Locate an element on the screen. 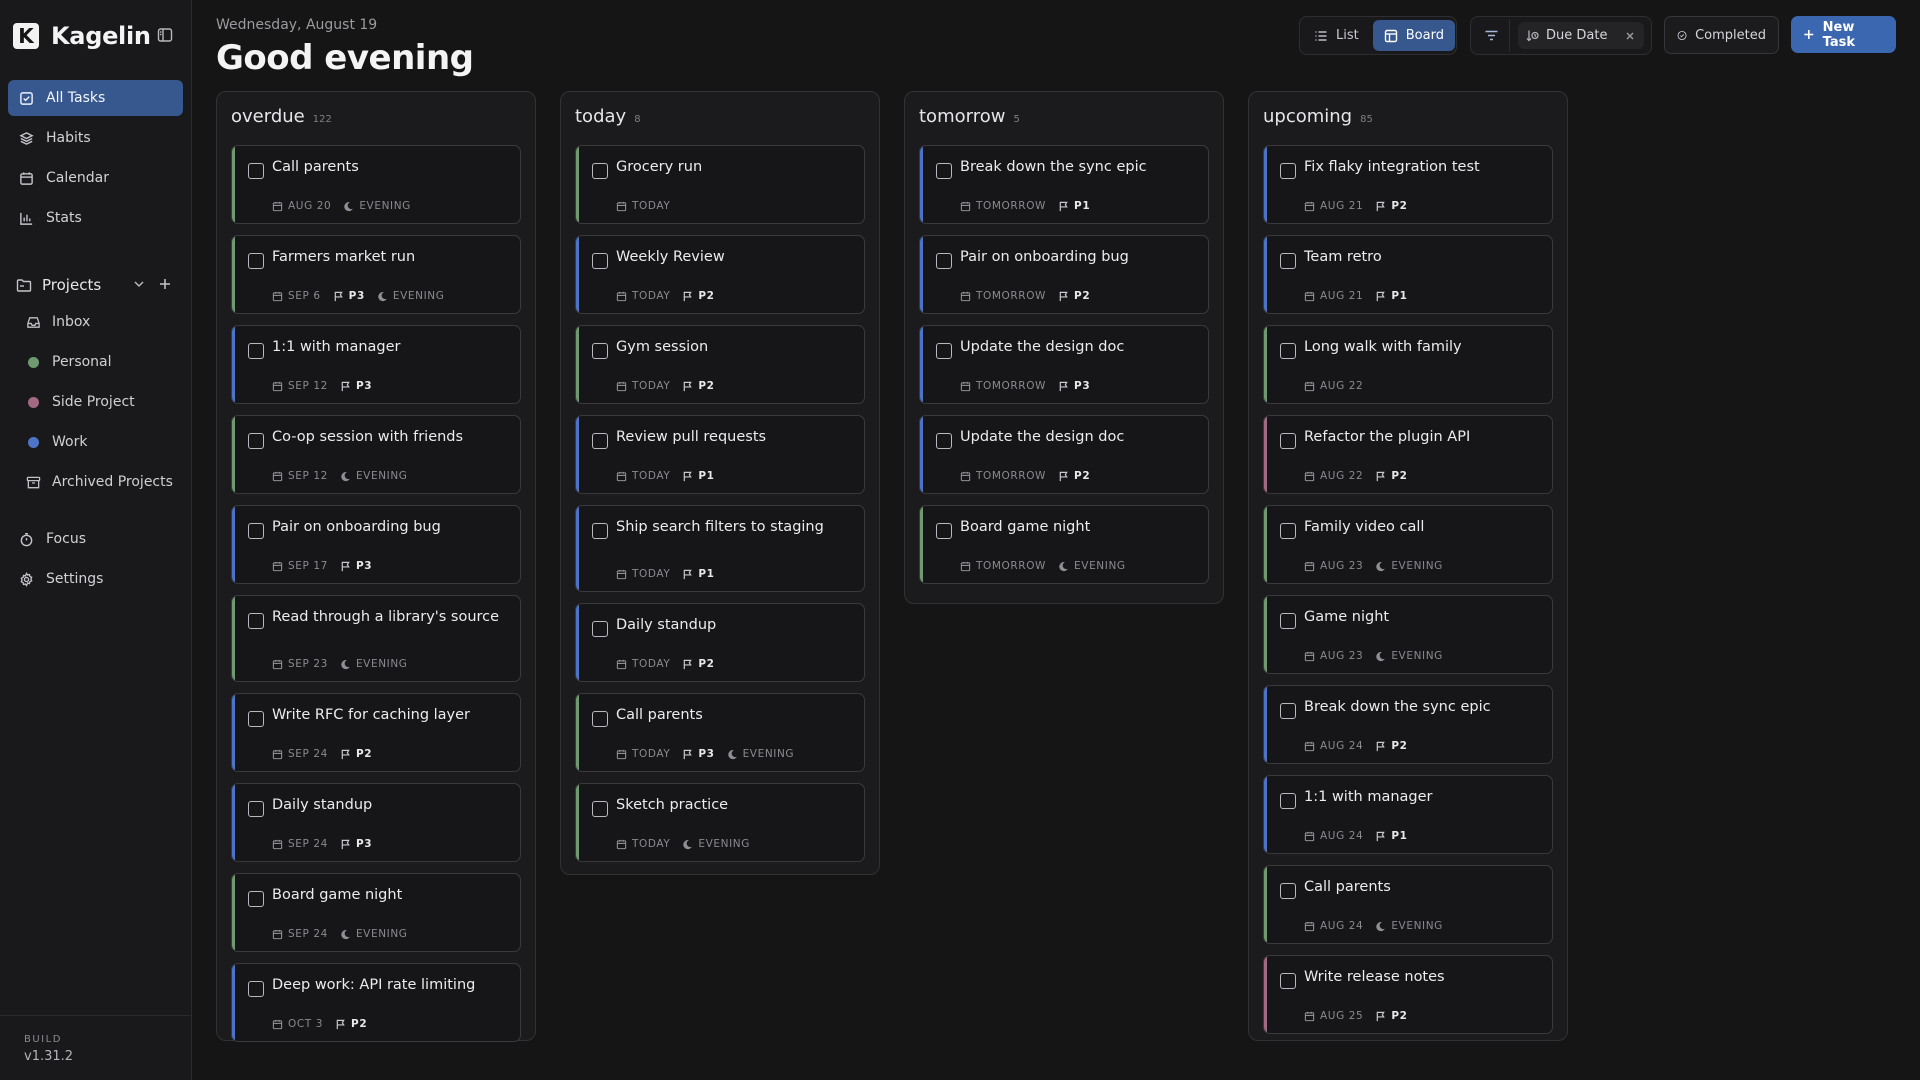  task-card: Refactor the plugin API AUG 22 P2 is located at coordinates (1408, 454).